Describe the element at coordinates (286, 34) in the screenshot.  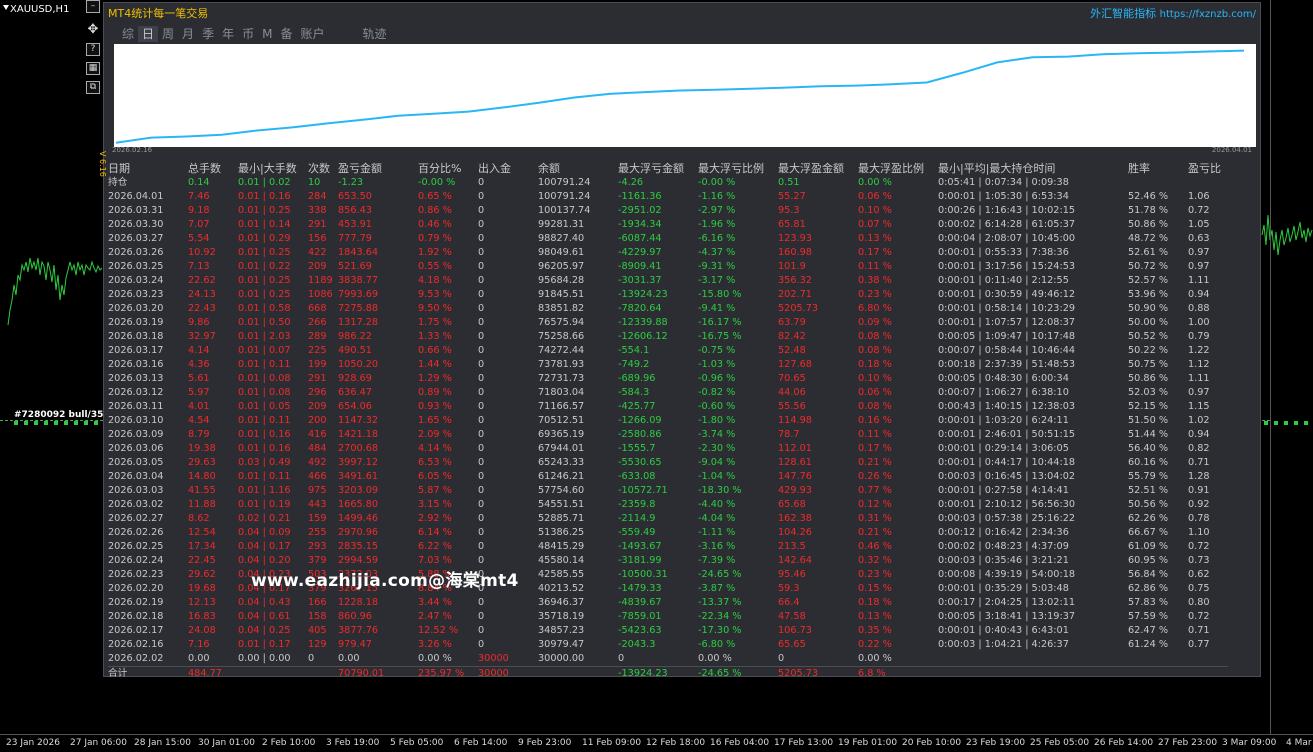
I see `tab-notes: 备` at that location.